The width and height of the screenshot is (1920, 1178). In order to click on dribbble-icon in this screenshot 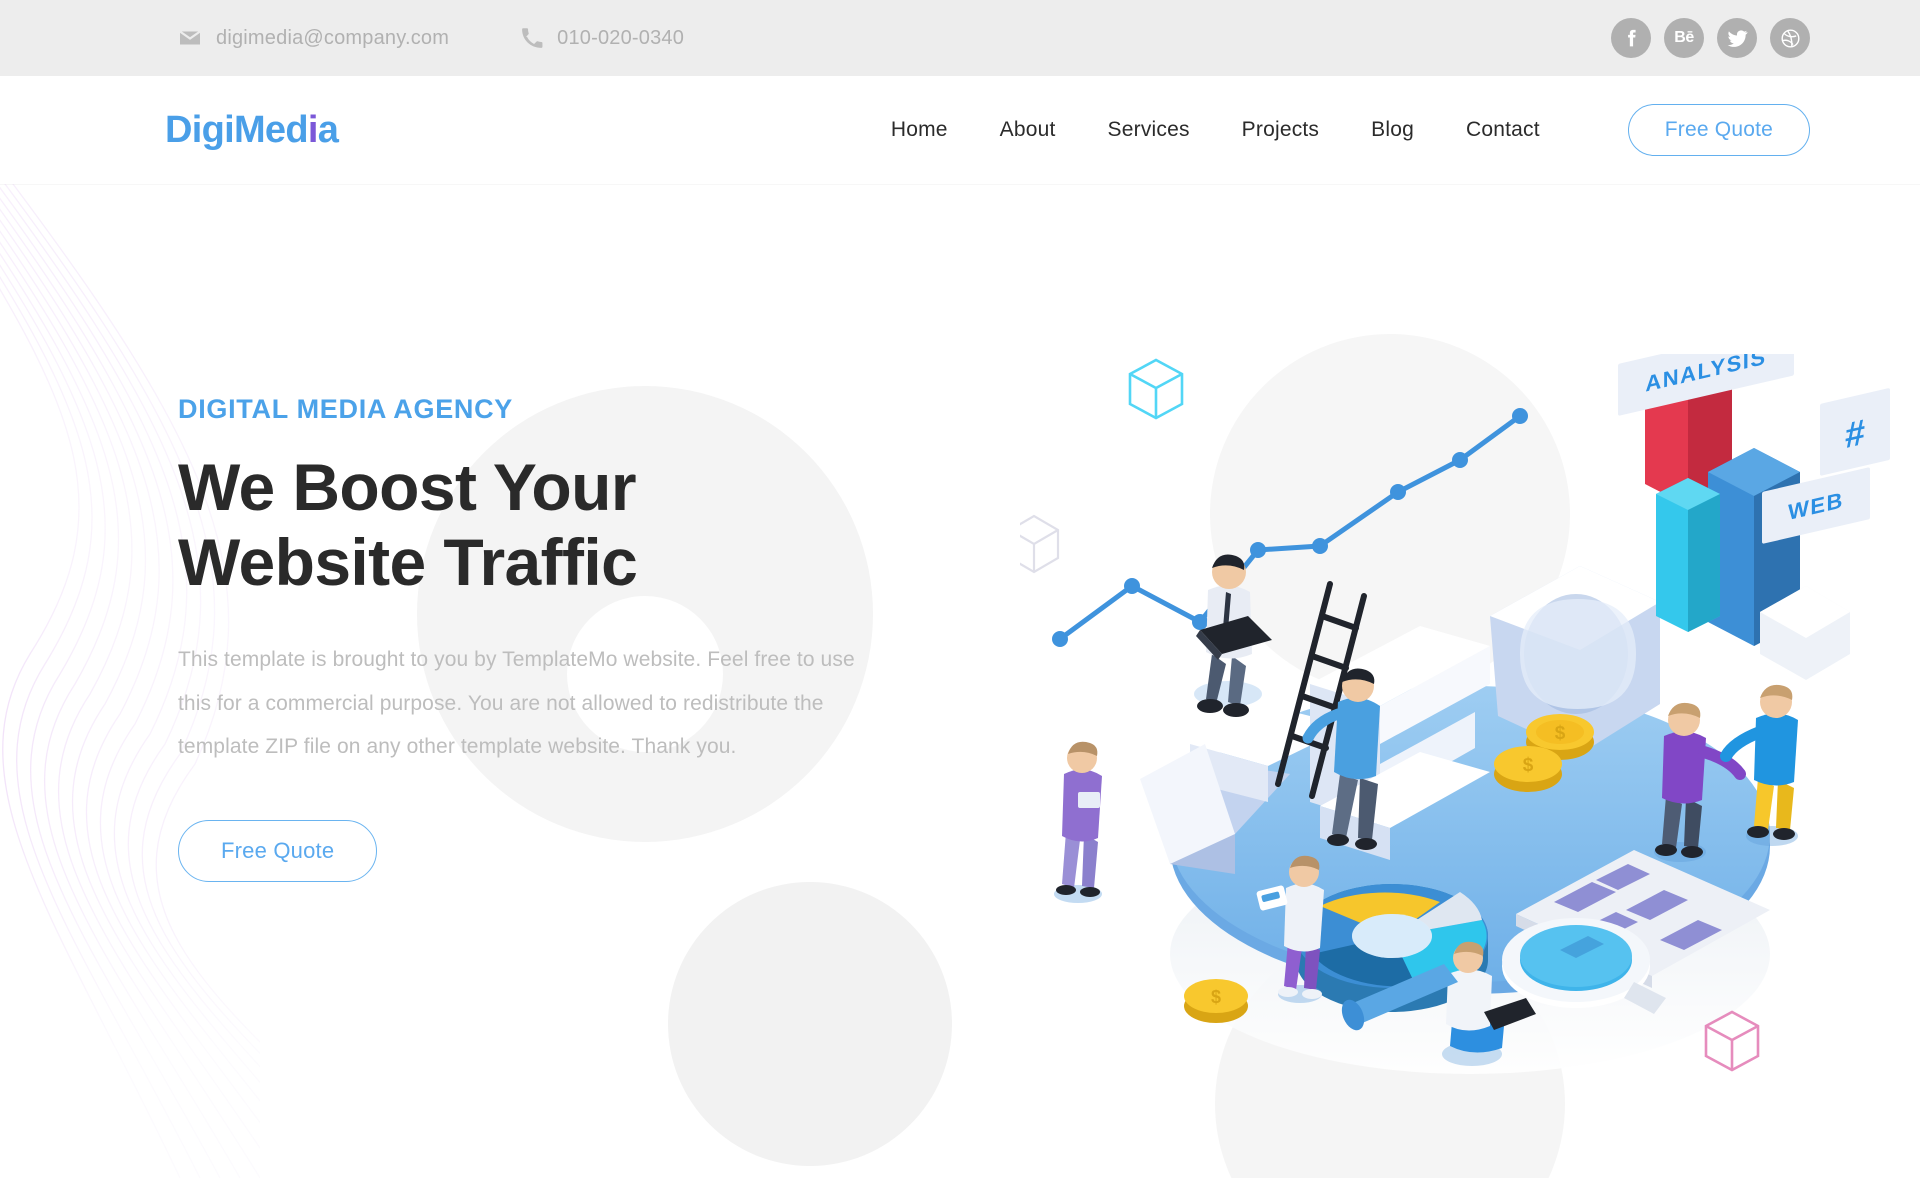, I will do `click(1790, 38)`.